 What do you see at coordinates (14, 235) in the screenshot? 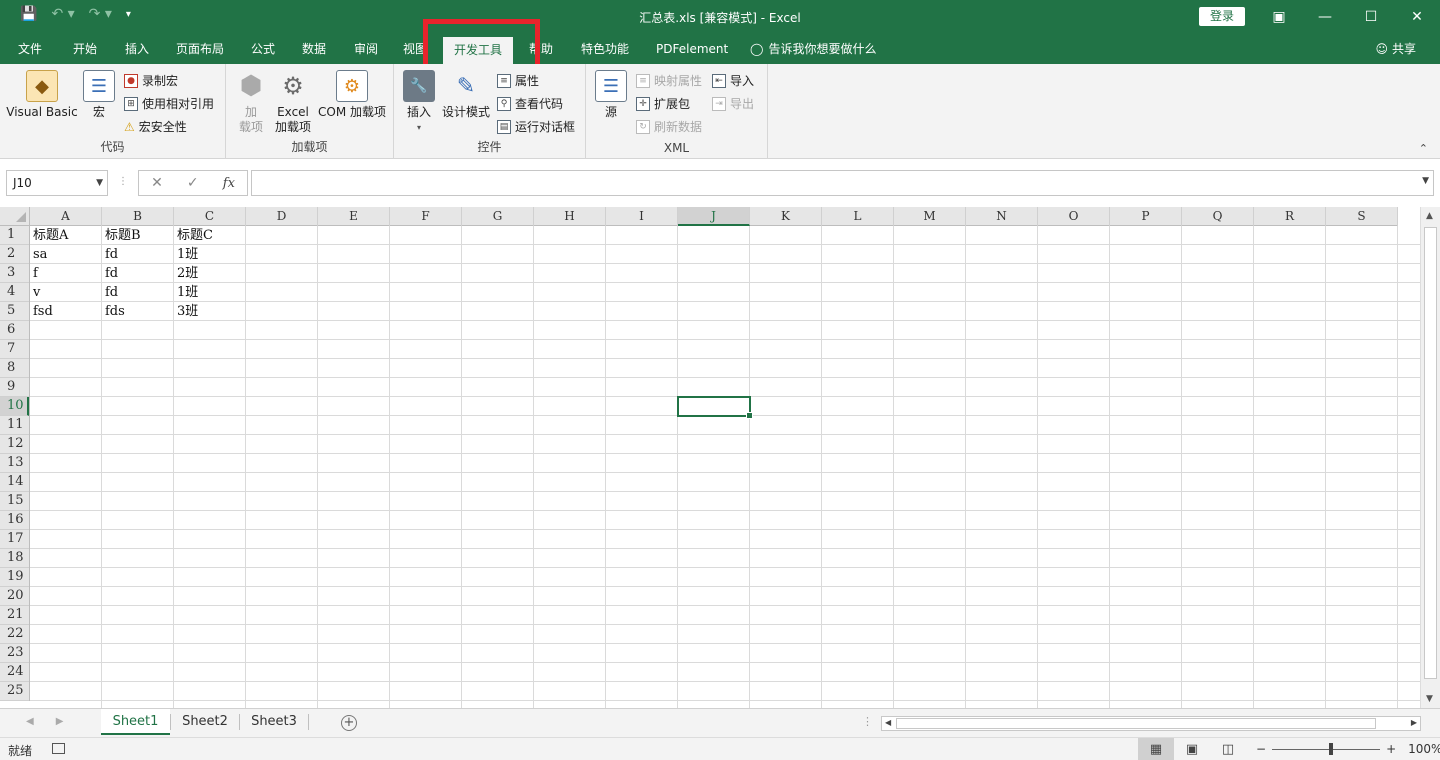
I see `row-header-1: 1` at bounding box center [14, 235].